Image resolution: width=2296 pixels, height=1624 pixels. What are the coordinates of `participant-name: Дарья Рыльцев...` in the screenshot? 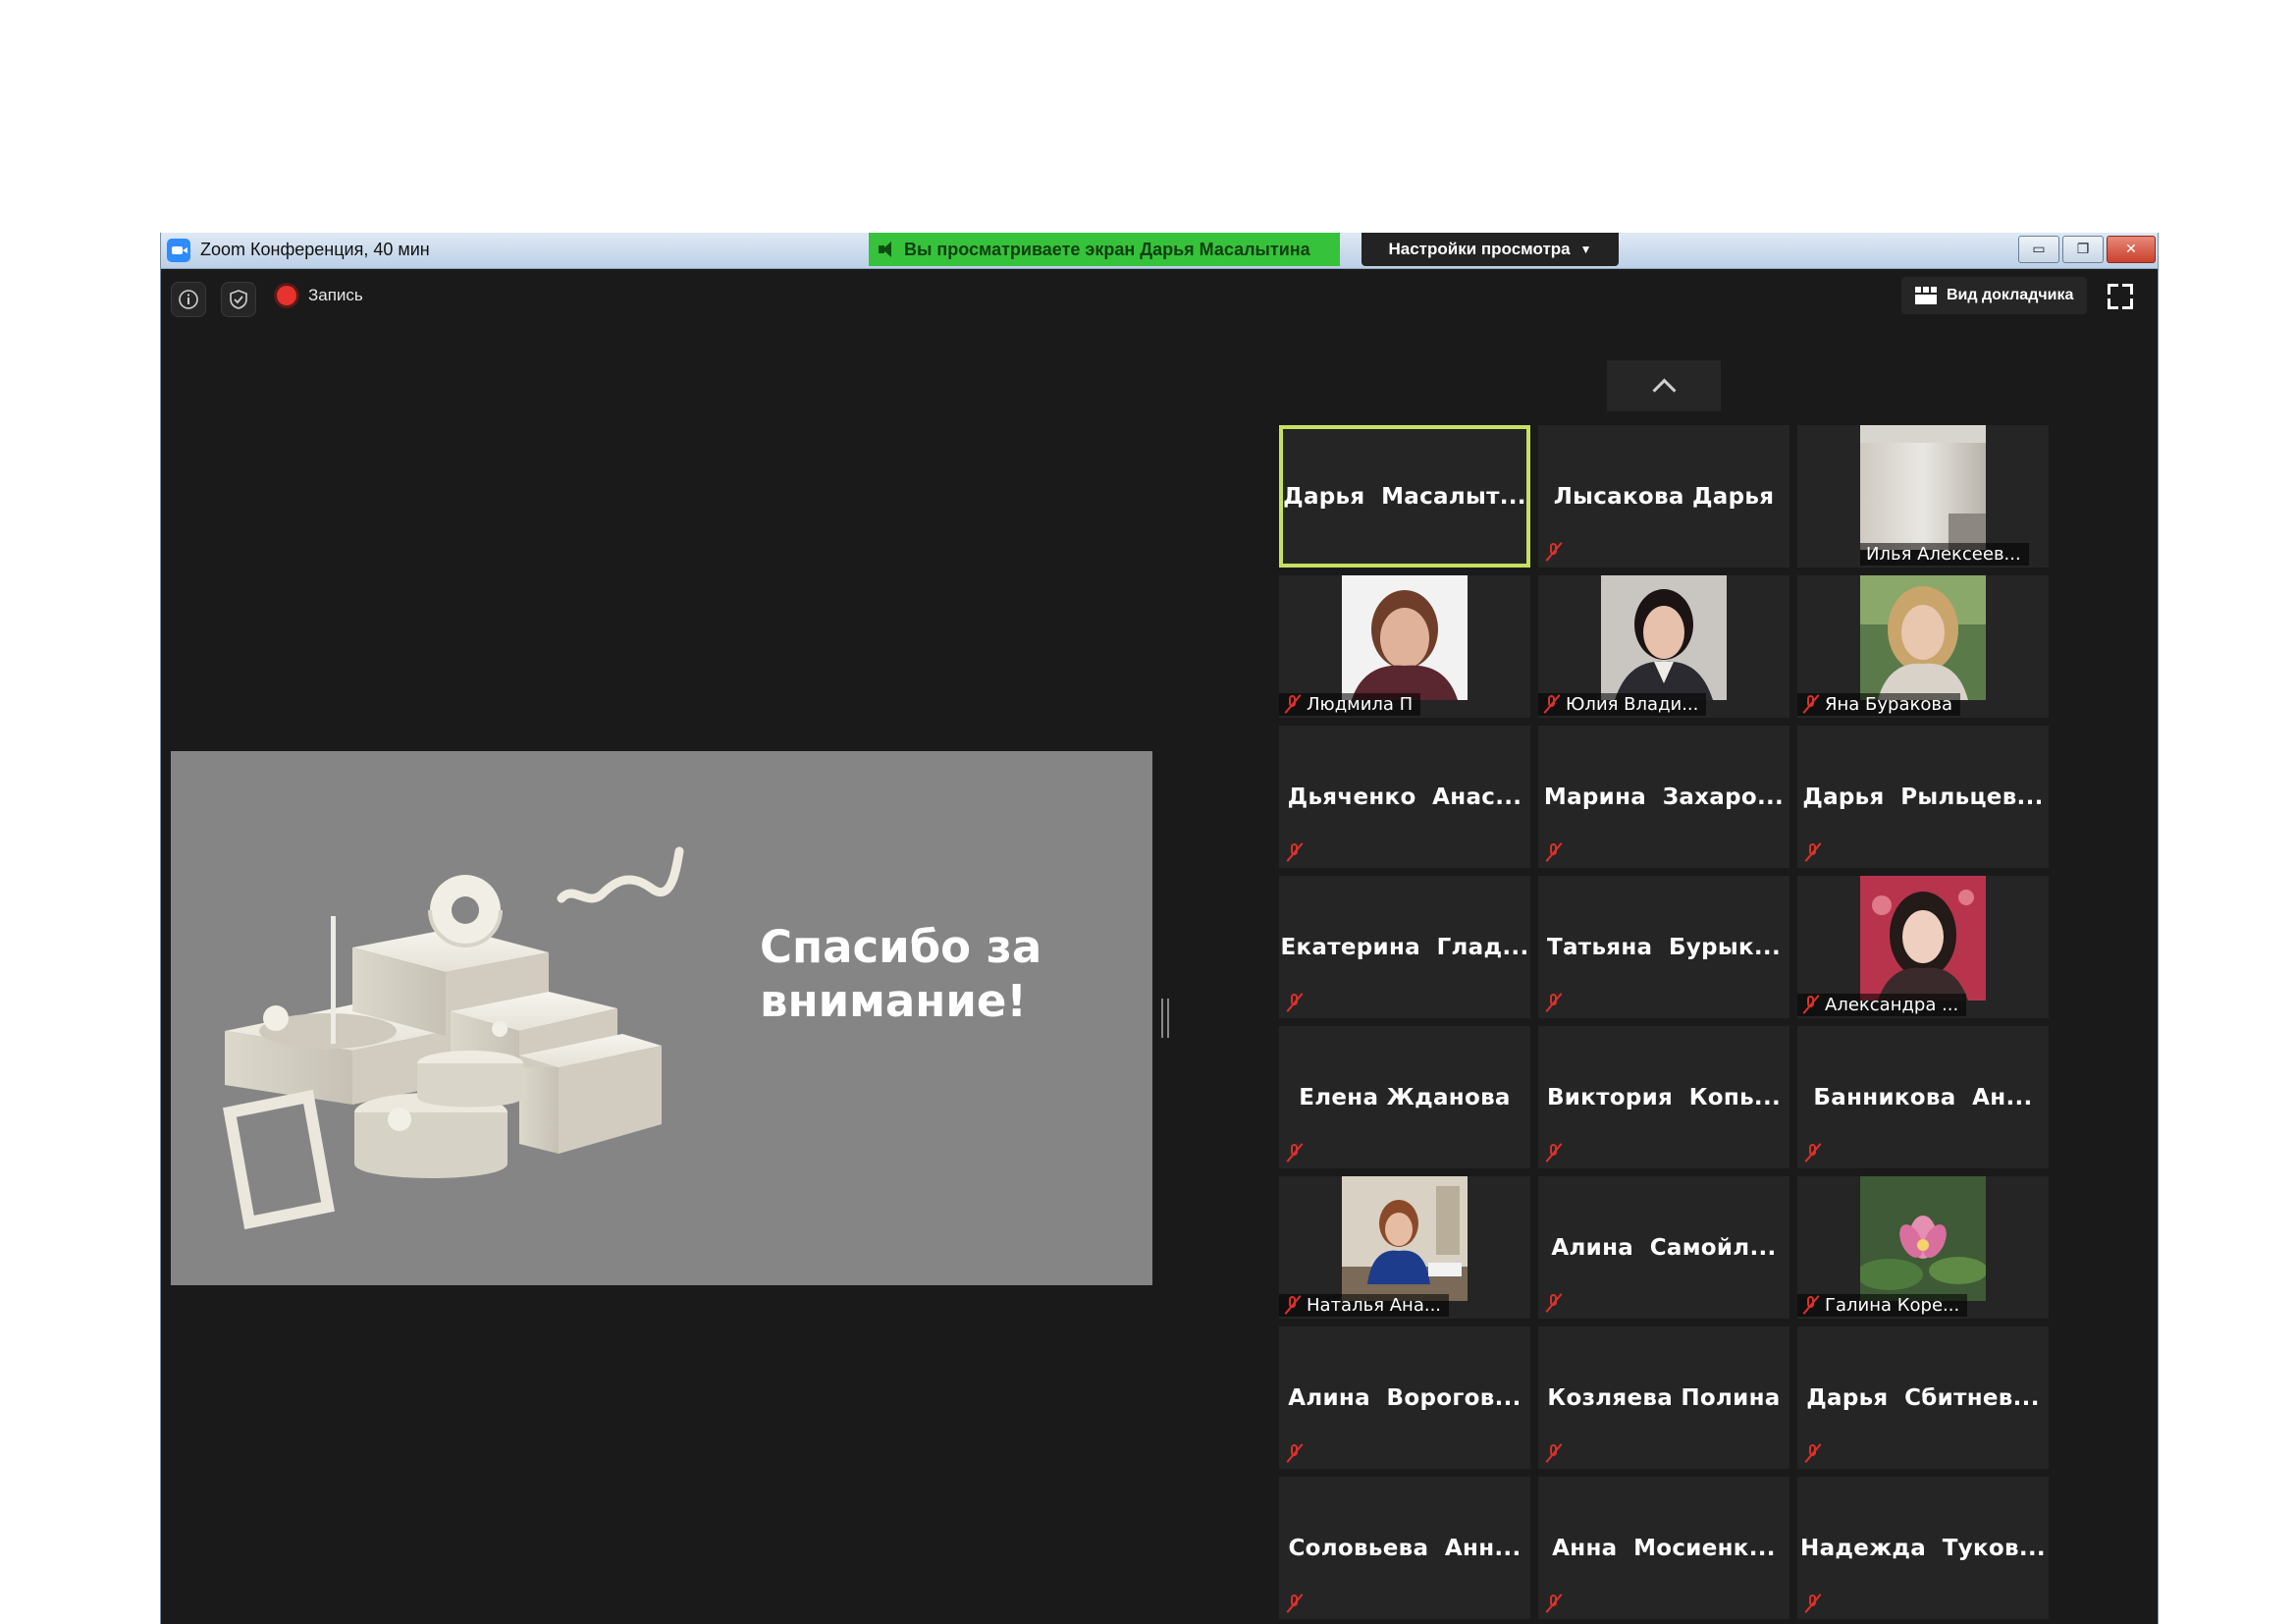 It's located at (1923, 797).